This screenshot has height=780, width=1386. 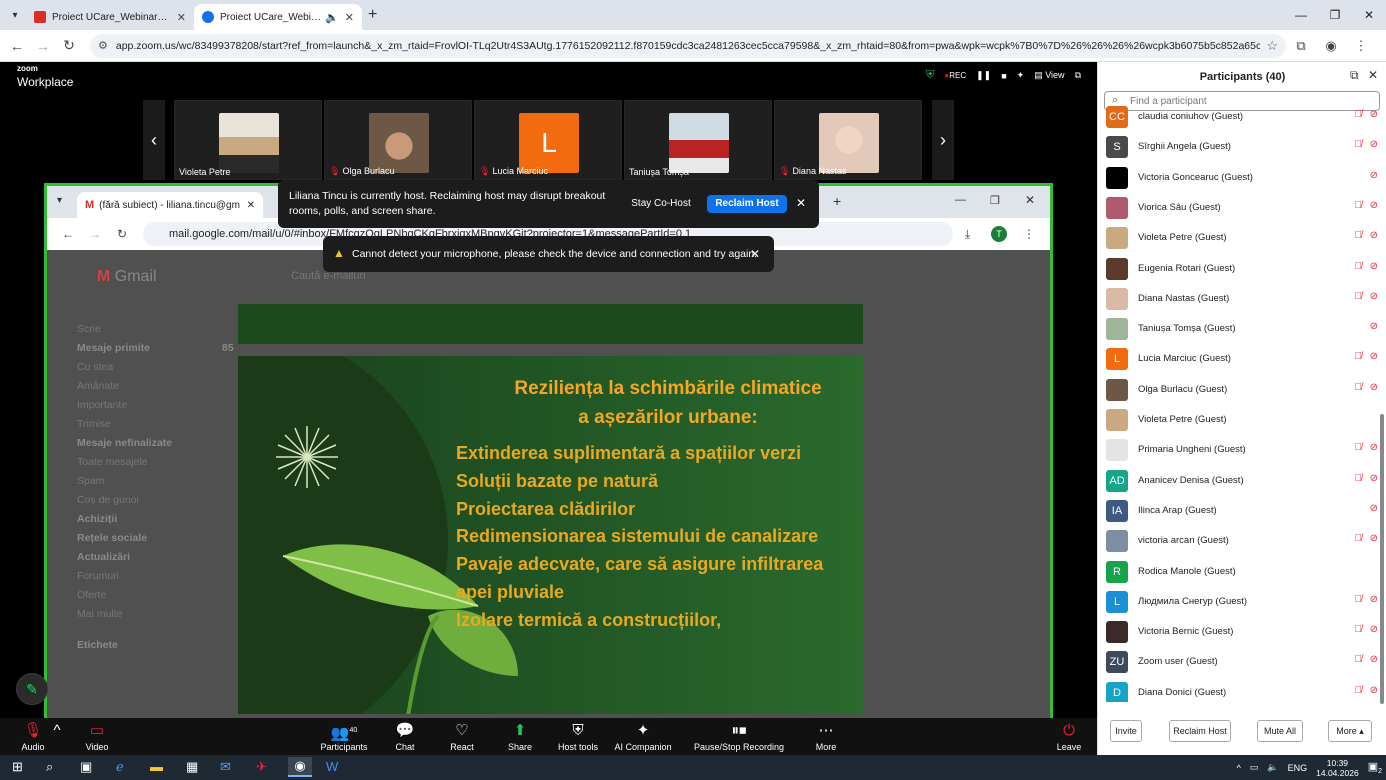 What do you see at coordinates (1238, 329) in the screenshot?
I see `participant-row: Taniușa Tomșa (Guest) ⊘` at bounding box center [1238, 329].